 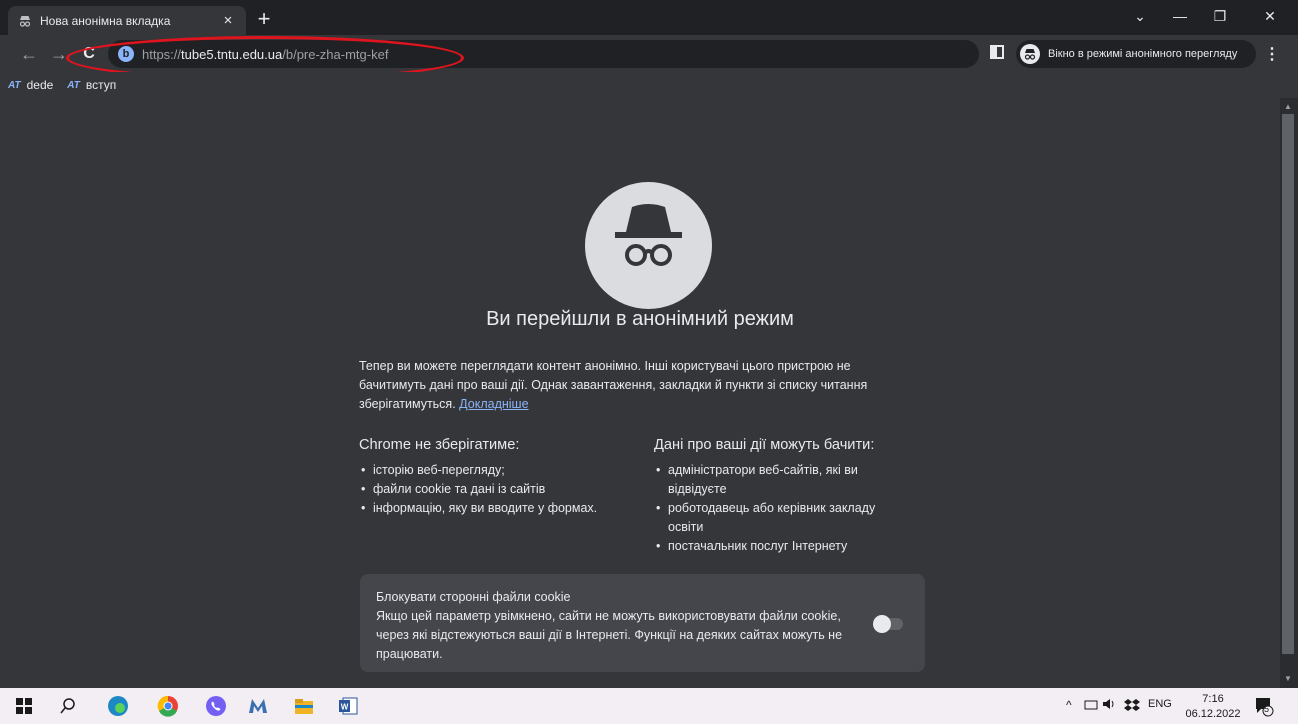 I want to click on list-item: інформацію, яку ви вводите у формах., so click(x=494, y=508).